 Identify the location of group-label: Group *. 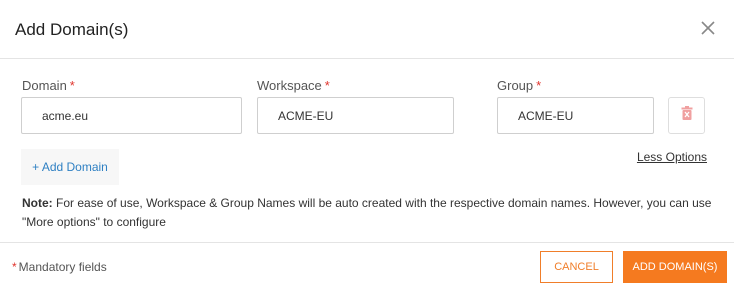
(519, 85).